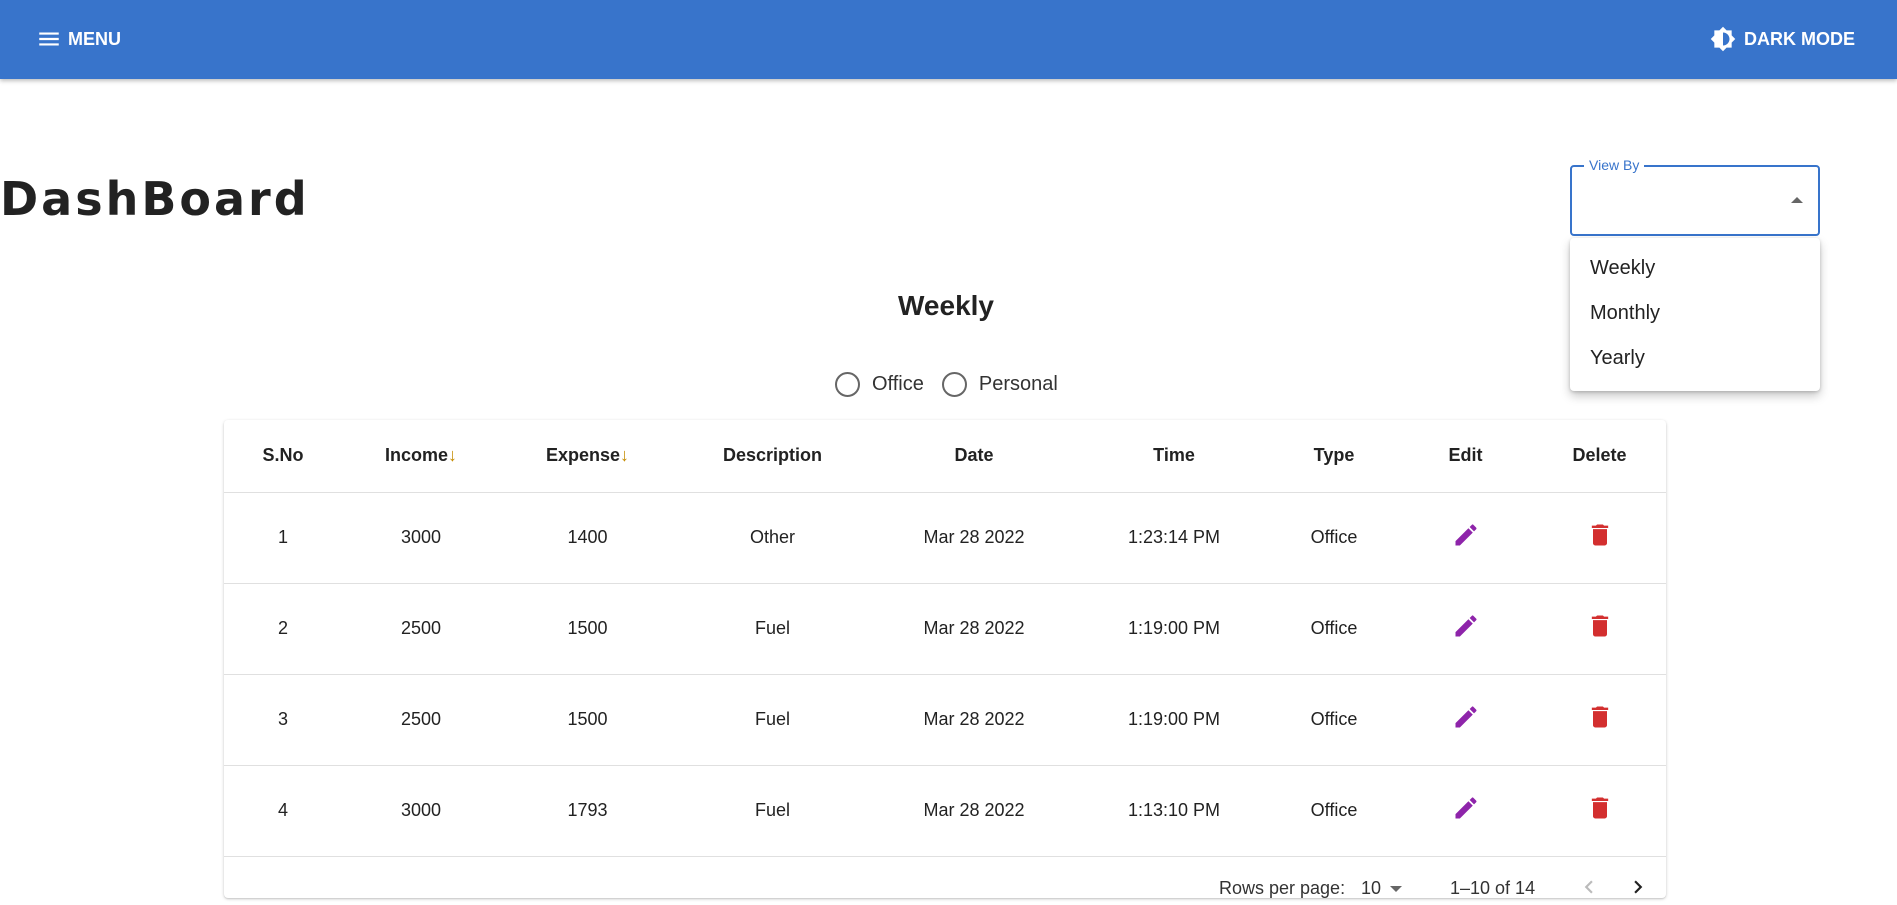 The image size is (1897, 905). I want to click on menu-label: MENU, so click(94, 38).